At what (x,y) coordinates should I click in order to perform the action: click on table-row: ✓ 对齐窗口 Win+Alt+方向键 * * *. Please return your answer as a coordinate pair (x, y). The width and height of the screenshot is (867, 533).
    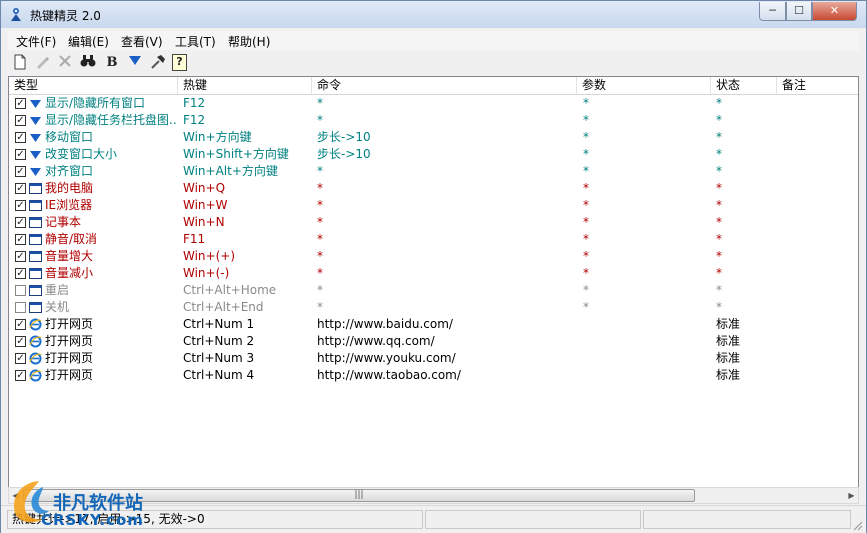
    Looking at the image, I should click on (433, 171).